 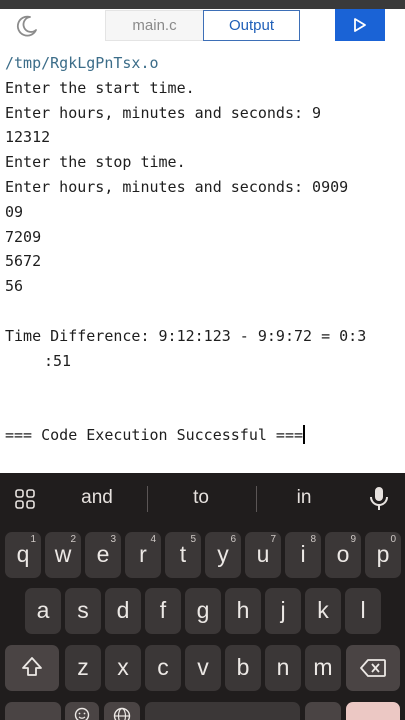 What do you see at coordinates (283, 611) in the screenshot?
I see `key-j: j` at bounding box center [283, 611].